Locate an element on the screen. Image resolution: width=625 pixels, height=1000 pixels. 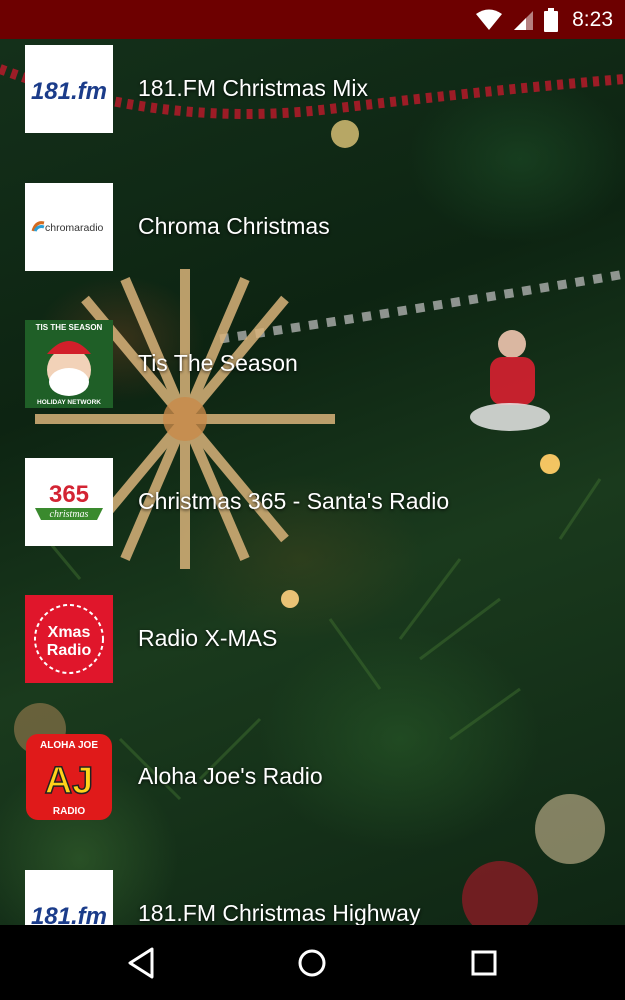
logo-subtext: RADIO is located at coordinates (69, 811).